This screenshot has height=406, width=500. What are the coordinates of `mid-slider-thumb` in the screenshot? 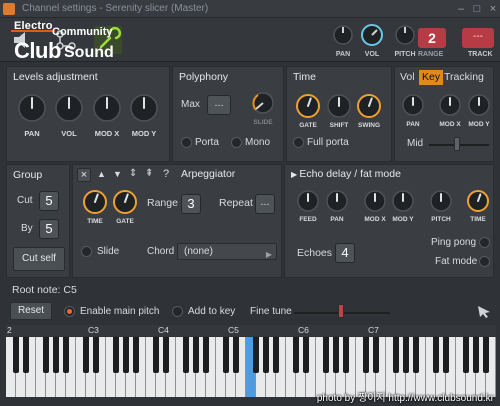 It's located at (457, 144).